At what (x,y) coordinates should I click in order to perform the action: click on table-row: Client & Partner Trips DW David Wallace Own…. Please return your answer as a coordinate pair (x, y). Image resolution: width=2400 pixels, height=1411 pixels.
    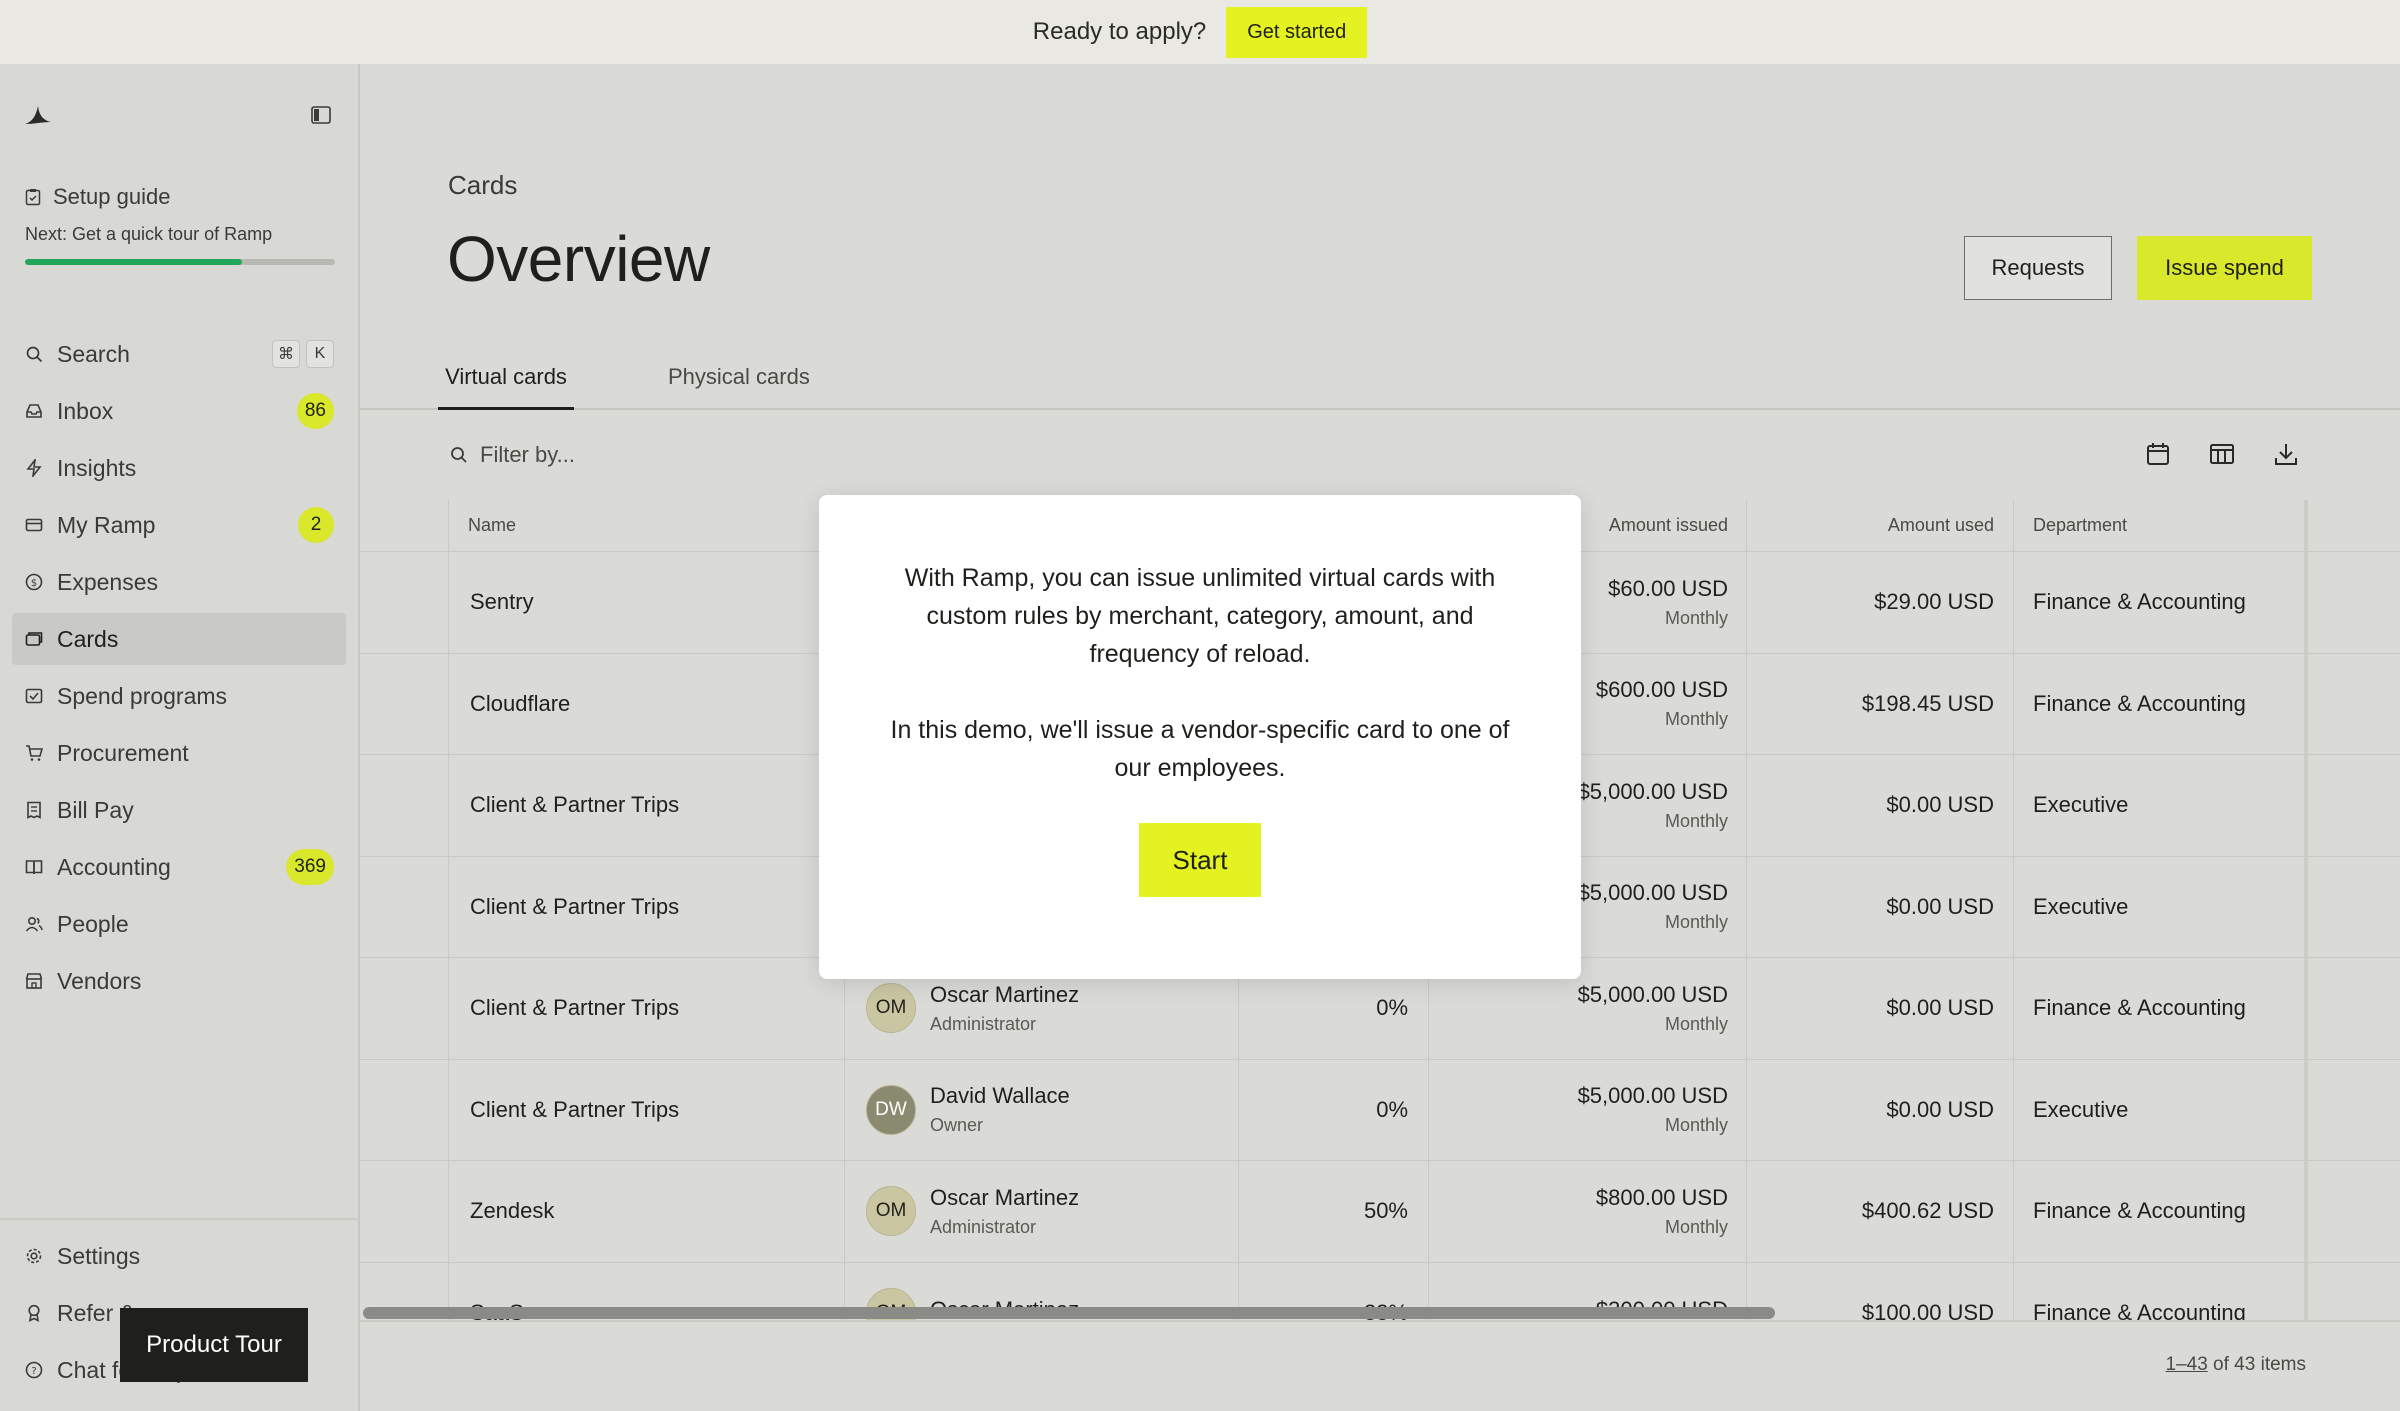
    Looking at the image, I should click on (1380, 1110).